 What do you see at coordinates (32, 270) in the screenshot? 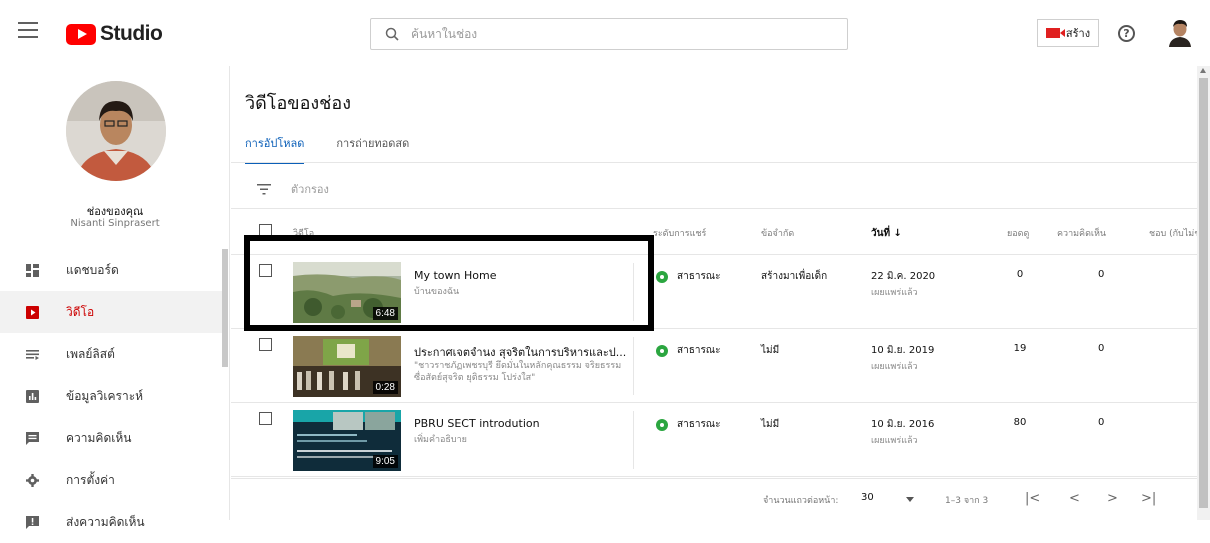
I see `dashboard-icon` at bounding box center [32, 270].